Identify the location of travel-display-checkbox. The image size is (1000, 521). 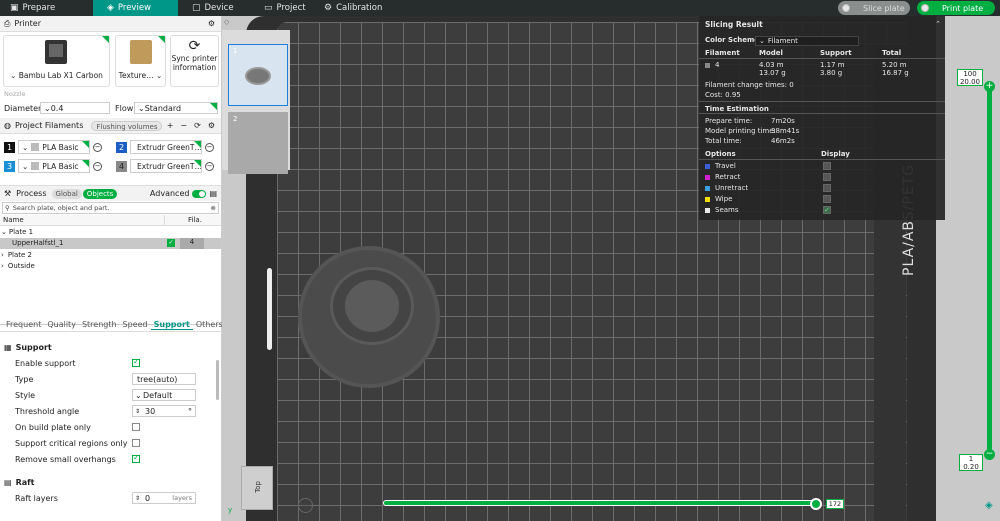
(827, 166).